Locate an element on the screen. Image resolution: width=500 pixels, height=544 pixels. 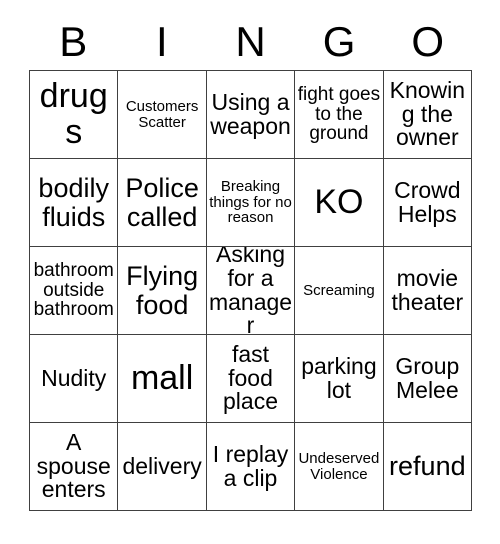
header-letter-o: O is located at coordinates (427, 41).